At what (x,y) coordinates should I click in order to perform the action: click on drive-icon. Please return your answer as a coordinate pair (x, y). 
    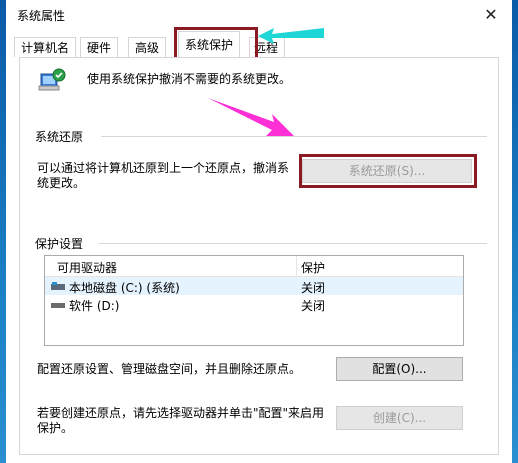
    Looking at the image, I should click on (58, 305).